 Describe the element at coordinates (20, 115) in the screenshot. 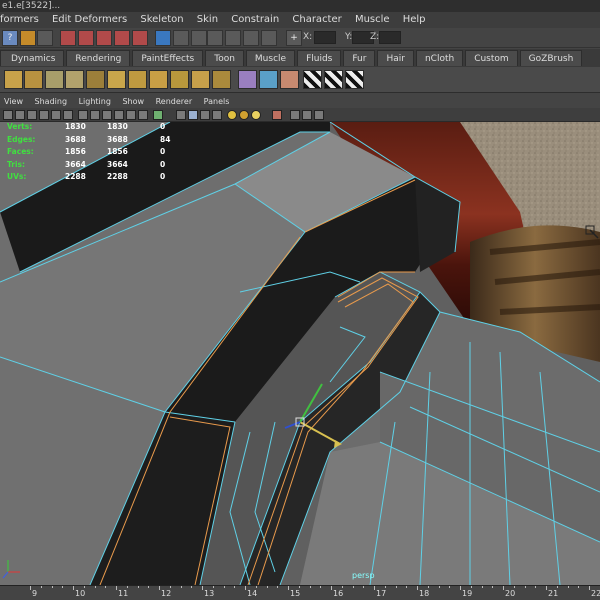

I see `camera-lock-icon` at that location.